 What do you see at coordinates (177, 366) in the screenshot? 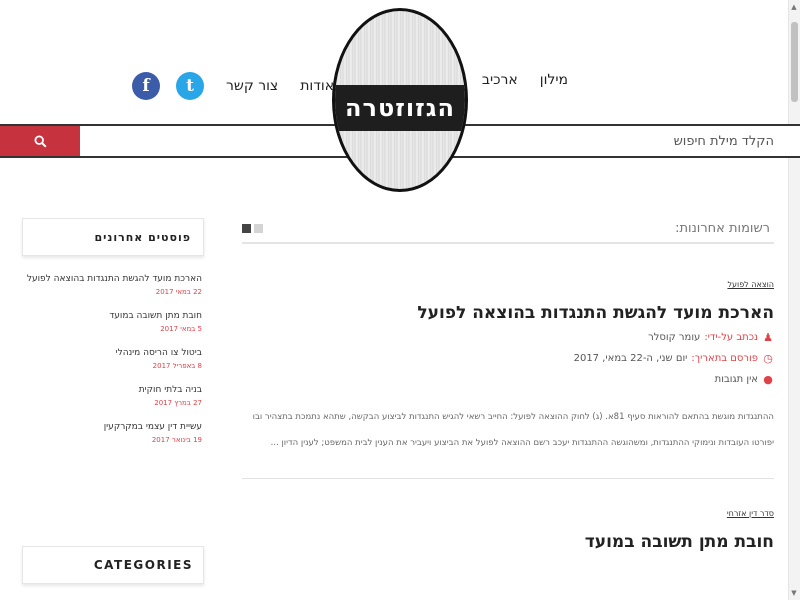
I see `recent-post-date: 8 באפריל 2017` at bounding box center [177, 366].